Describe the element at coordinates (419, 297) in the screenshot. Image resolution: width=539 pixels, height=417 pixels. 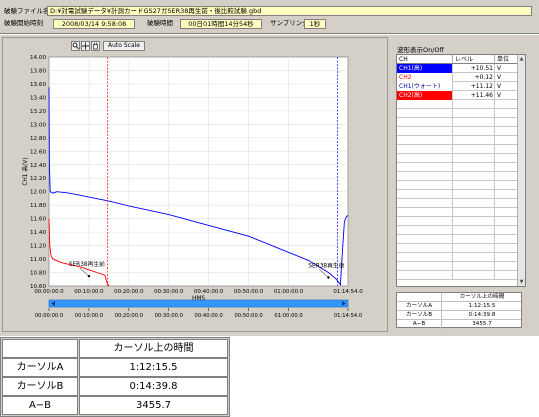
I see `cursor-small-corner` at that location.